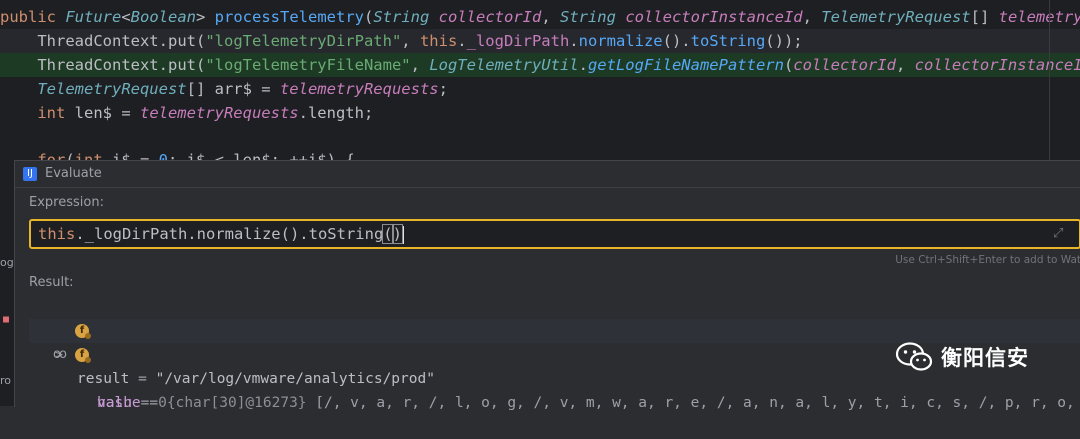  Describe the element at coordinates (438, 41) in the screenshot. I see `code-token: this` at that location.